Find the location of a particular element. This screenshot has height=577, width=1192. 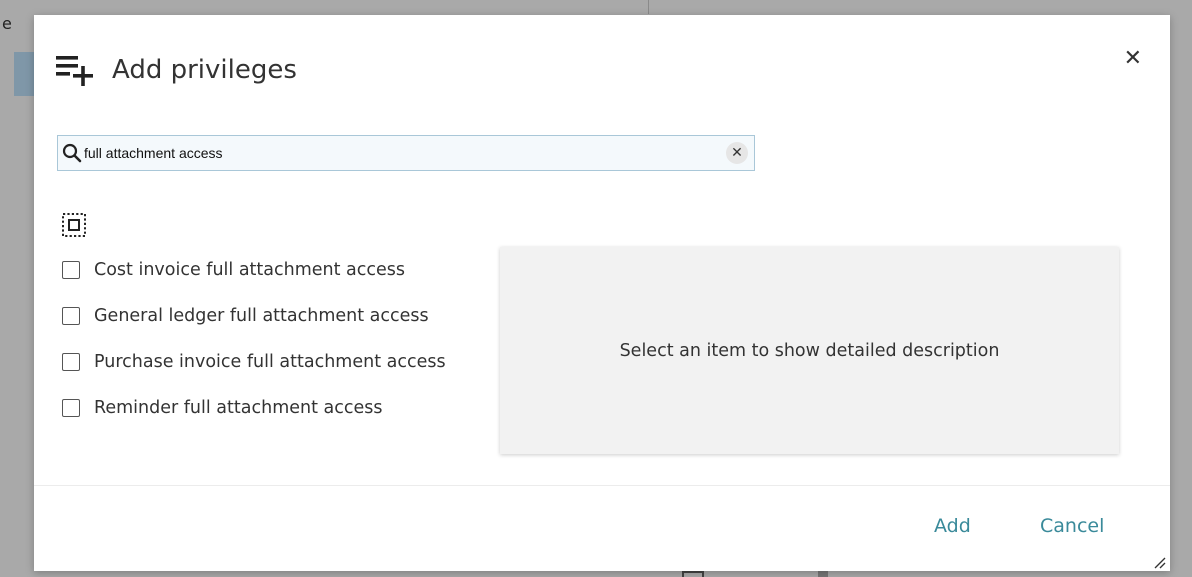

add-button: Add is located at coordinates (952, 526).